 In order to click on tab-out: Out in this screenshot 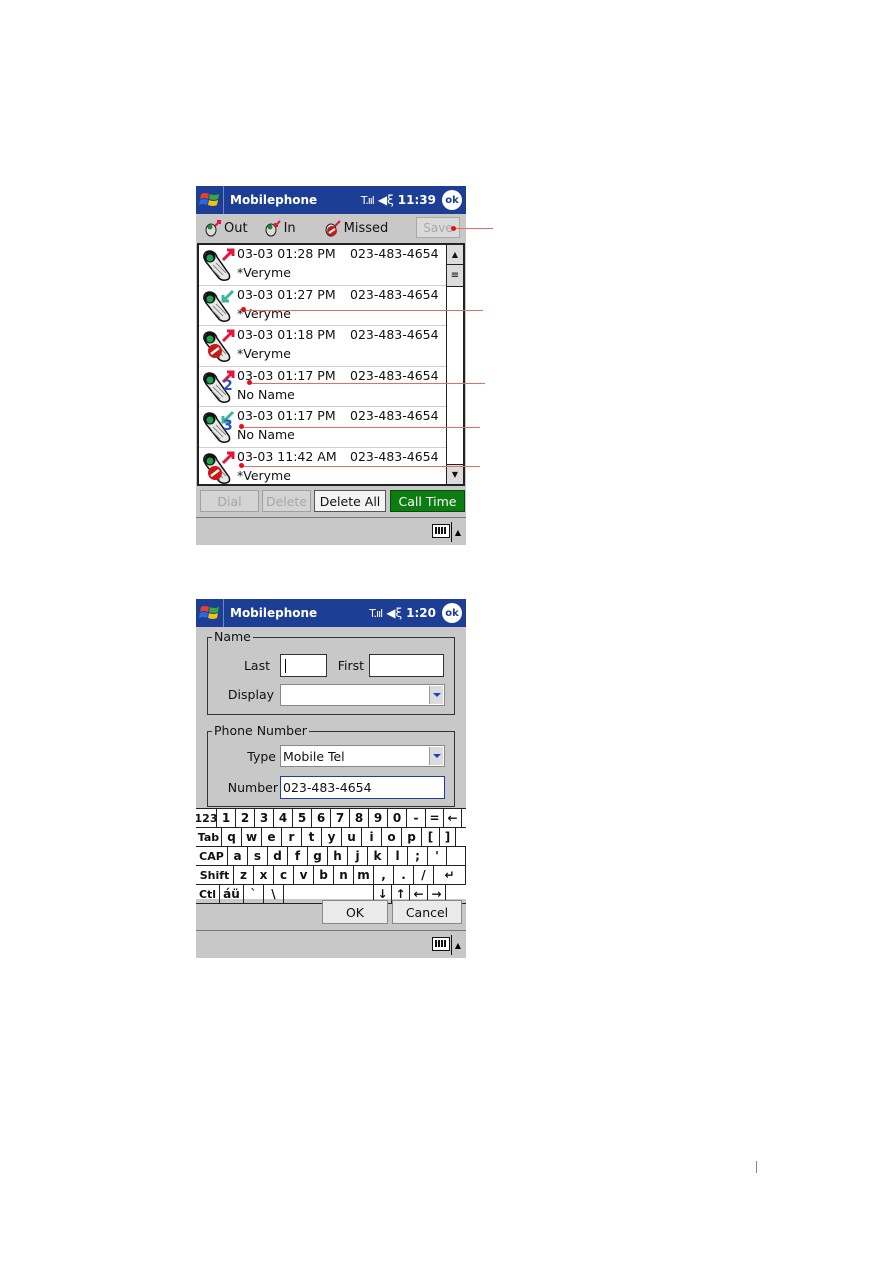, I will do `click(226, 228)`.